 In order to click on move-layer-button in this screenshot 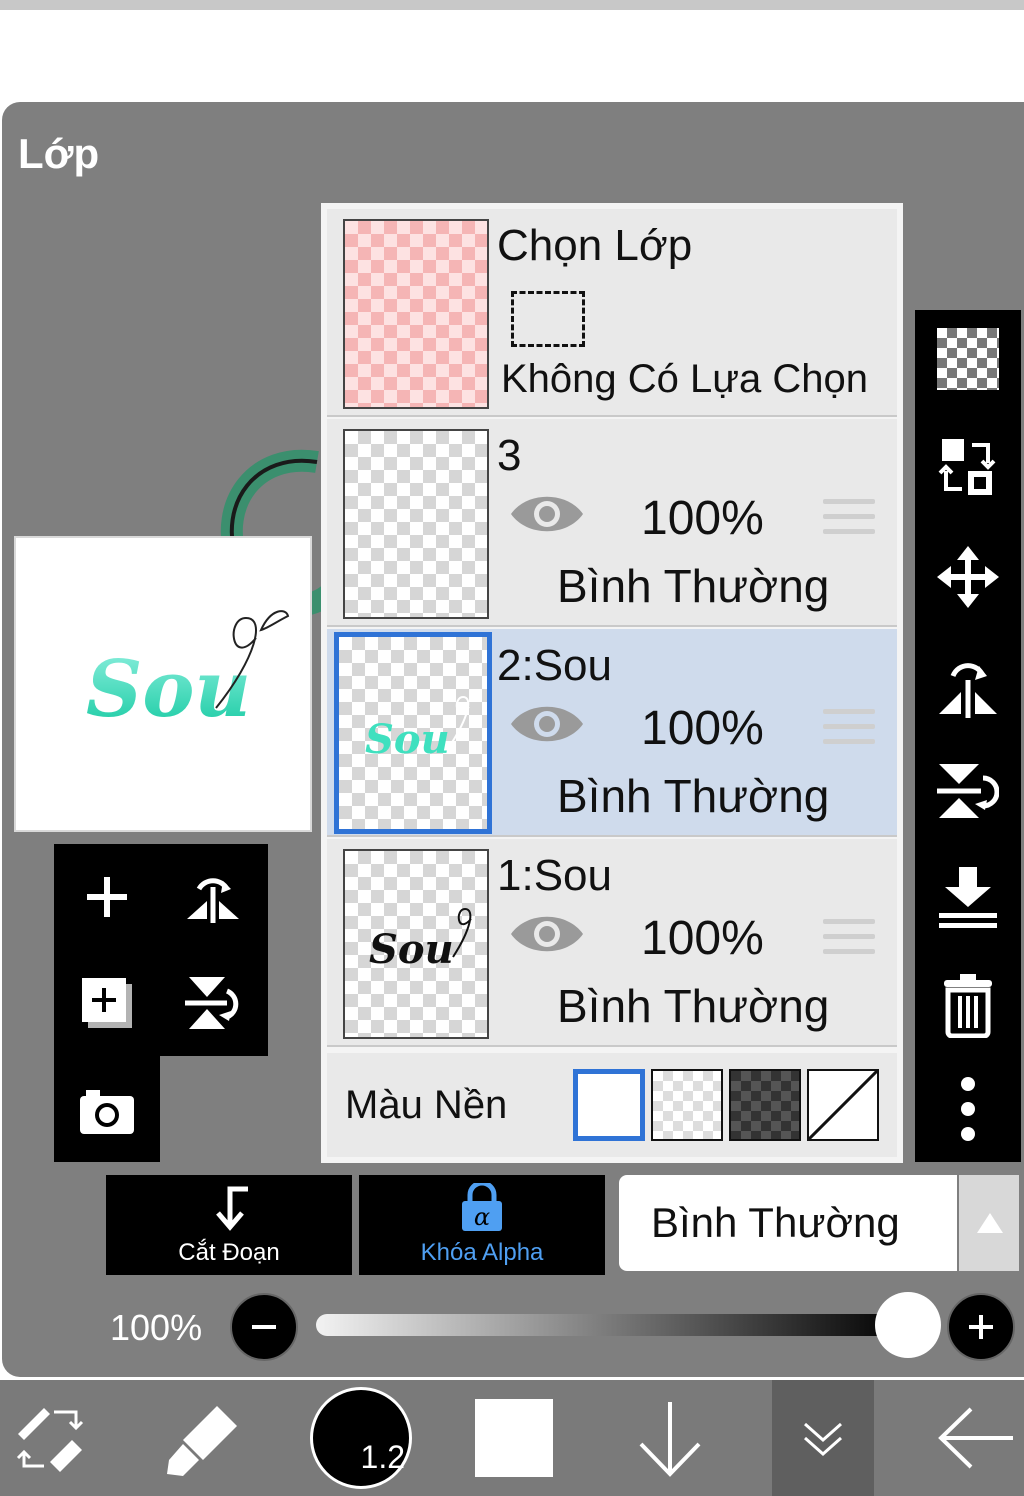, I will do `click(968, 577)`.